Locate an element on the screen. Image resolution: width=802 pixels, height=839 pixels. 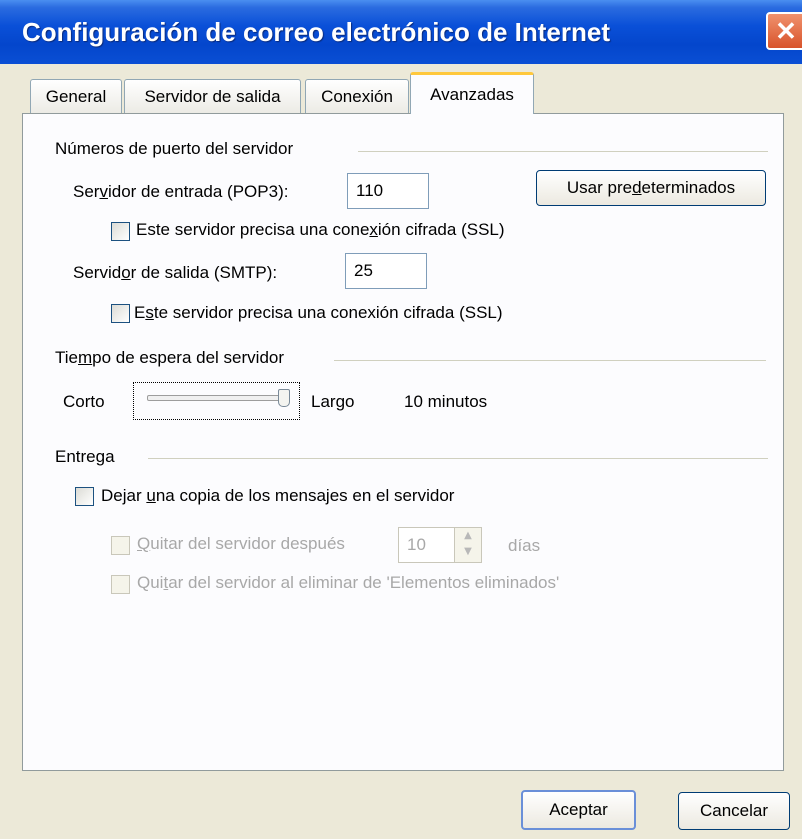
cancel-button: Cancelar is located at coordinates (734, 811).